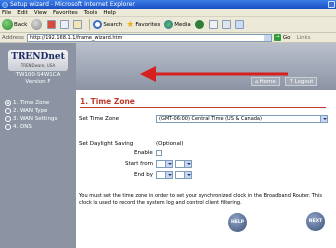 This screenshot has height=248, width=336. What do you see at coordinates (182, 24) in the screenshot?
I see `media-label: Media` at bounding box center [182, 24].